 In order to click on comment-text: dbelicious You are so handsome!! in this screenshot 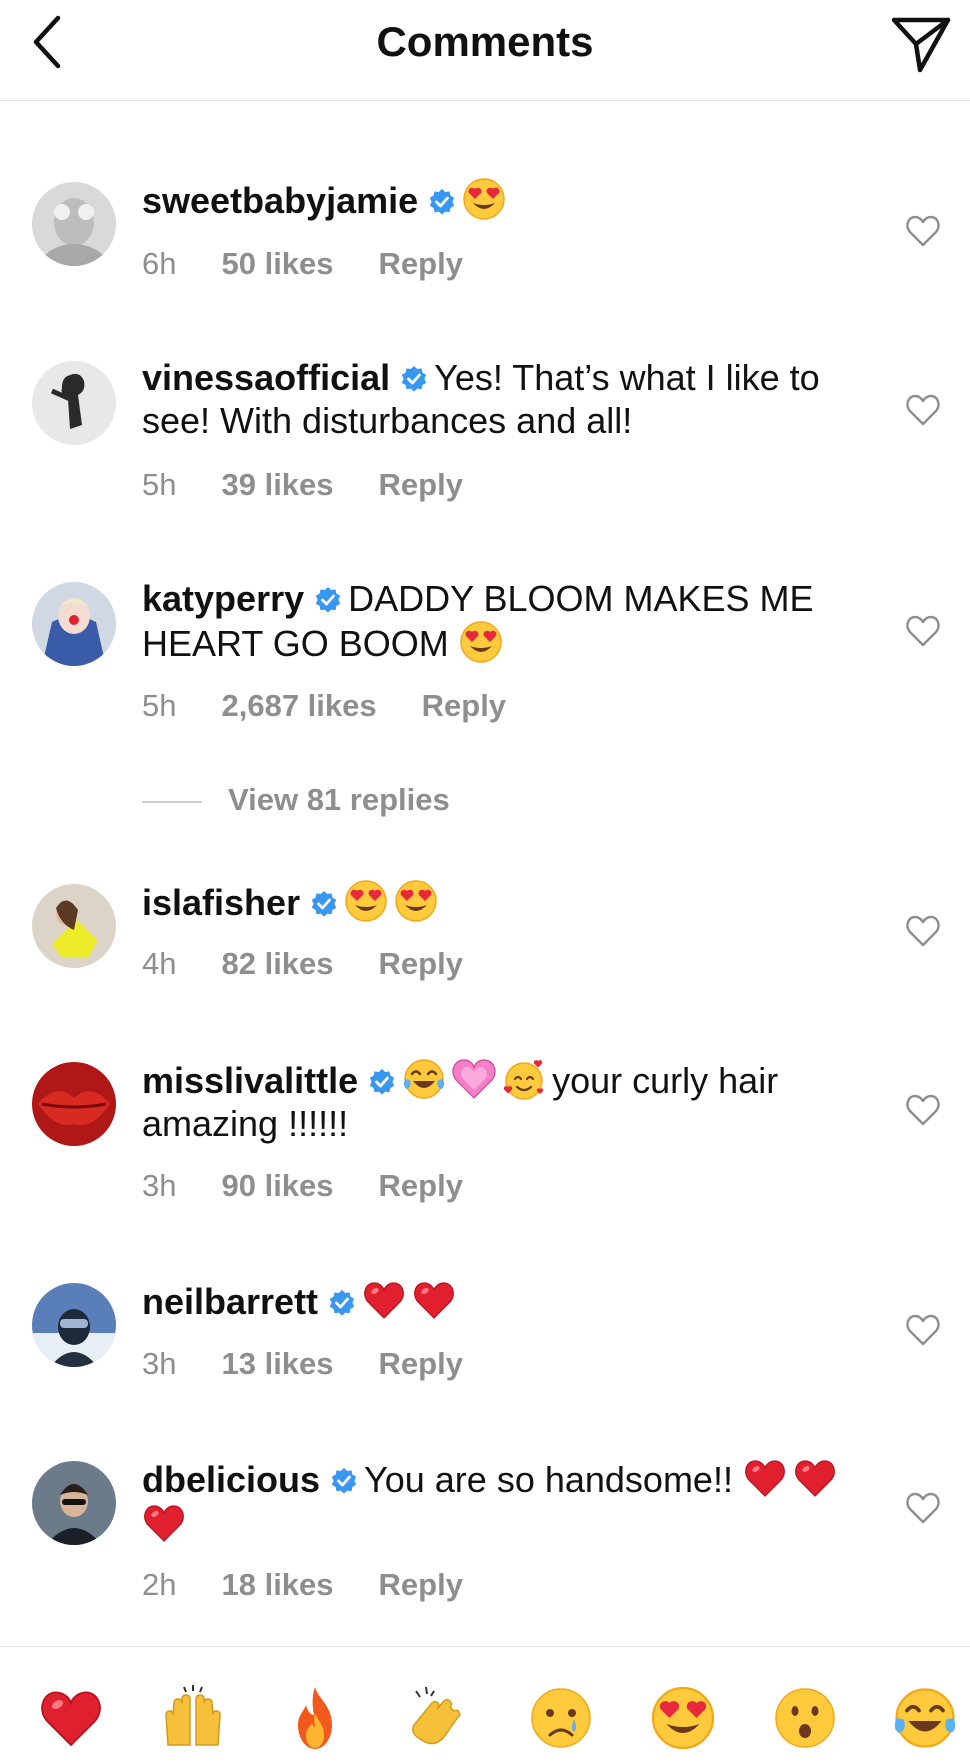, I will do `click(502, 1501)`.